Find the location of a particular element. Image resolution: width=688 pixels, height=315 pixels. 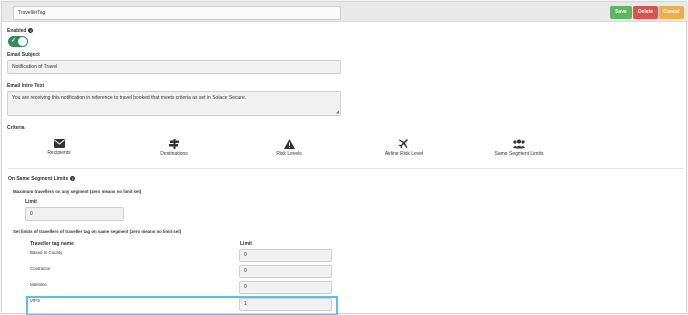

enabled-label: Enabled is located at coordinates (17, 31).